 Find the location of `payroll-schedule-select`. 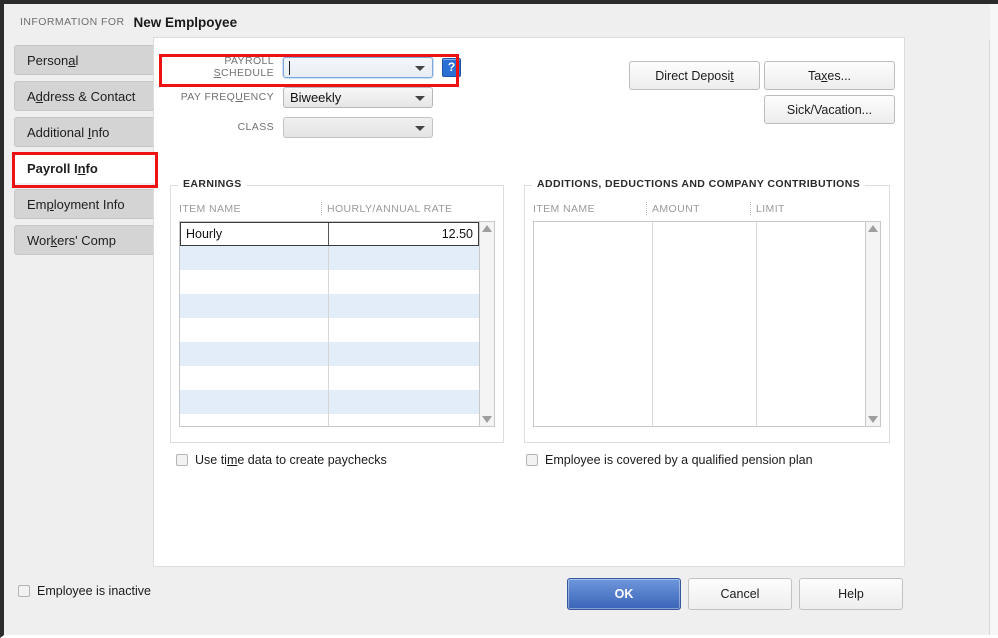

payroll-schedule-select is located at coordinates (358, 67).